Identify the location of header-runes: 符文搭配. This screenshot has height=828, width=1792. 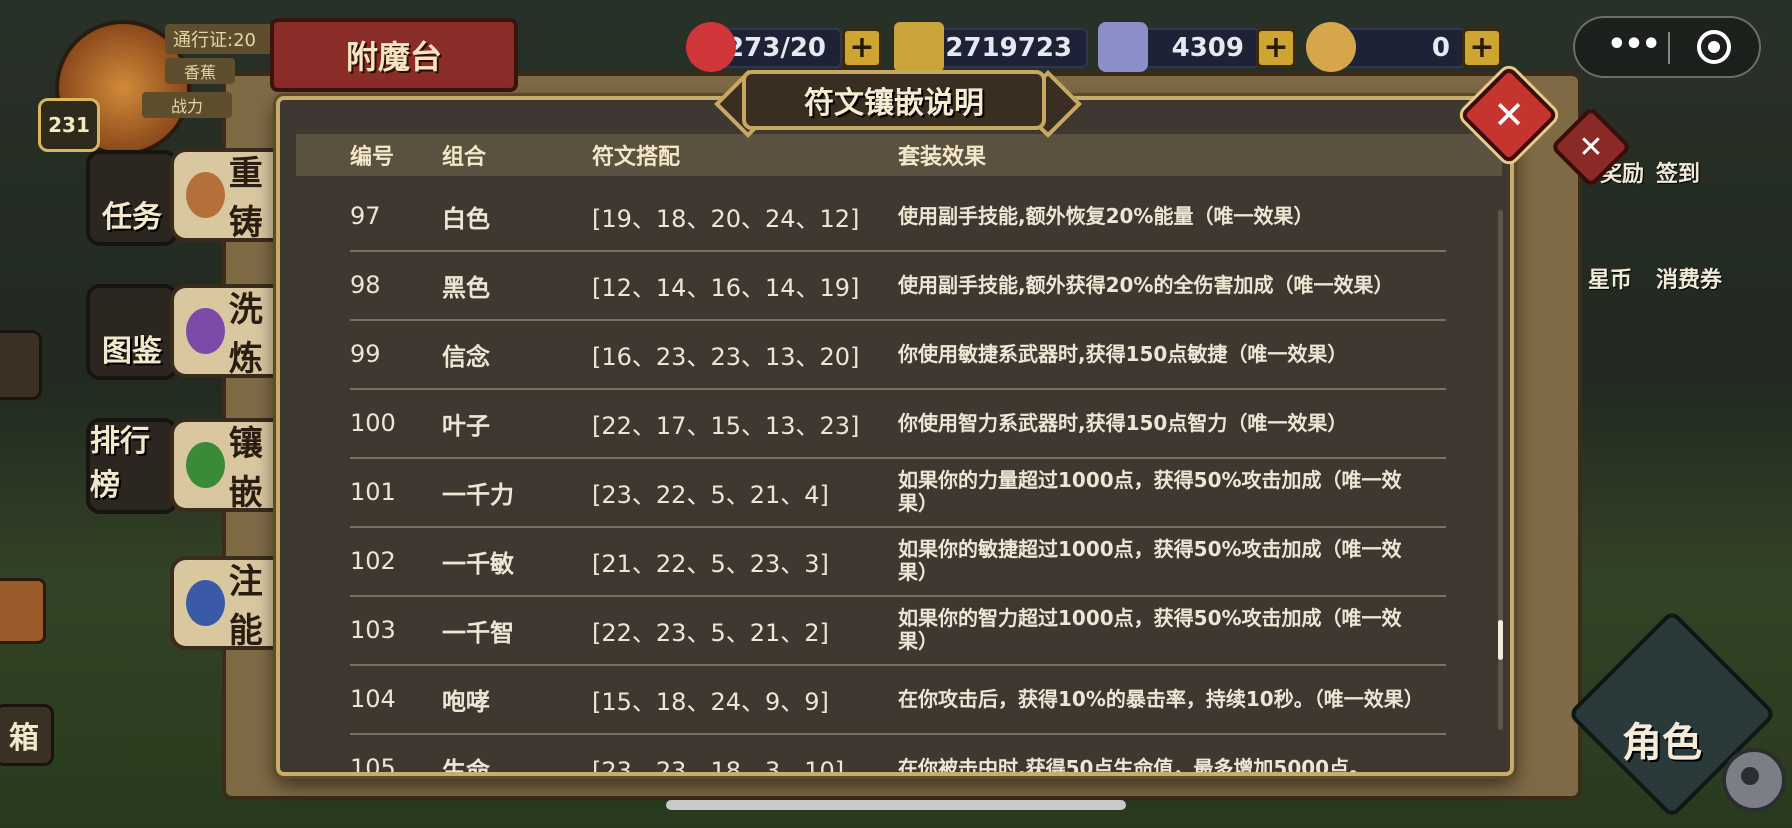
(636, 157).